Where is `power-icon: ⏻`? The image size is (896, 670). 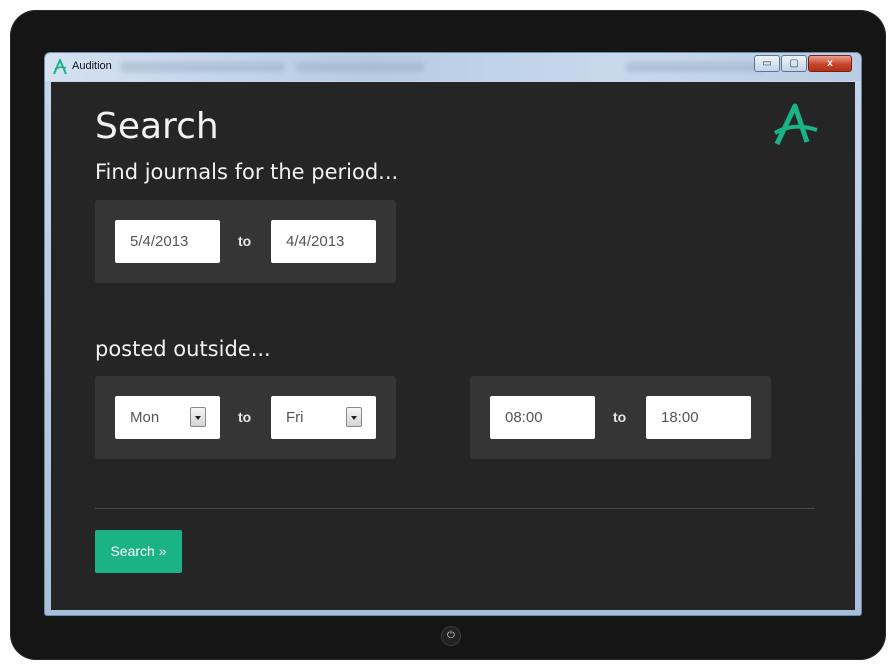 power-icon: ⏻ is located at coordinates (451, 636).